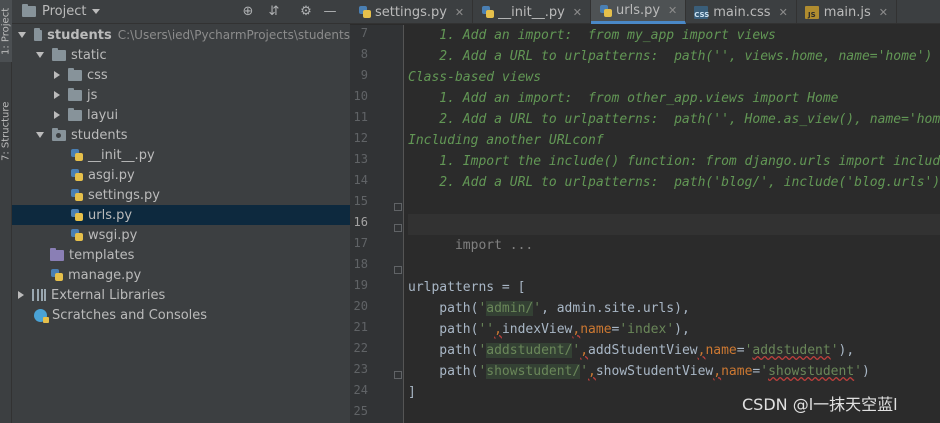 This screenshot has height=423, width=940. What do you see at coordinates (64, 11) in the screenshot?
I see `project-panel-title: Project` at bounding box center [64, 11].